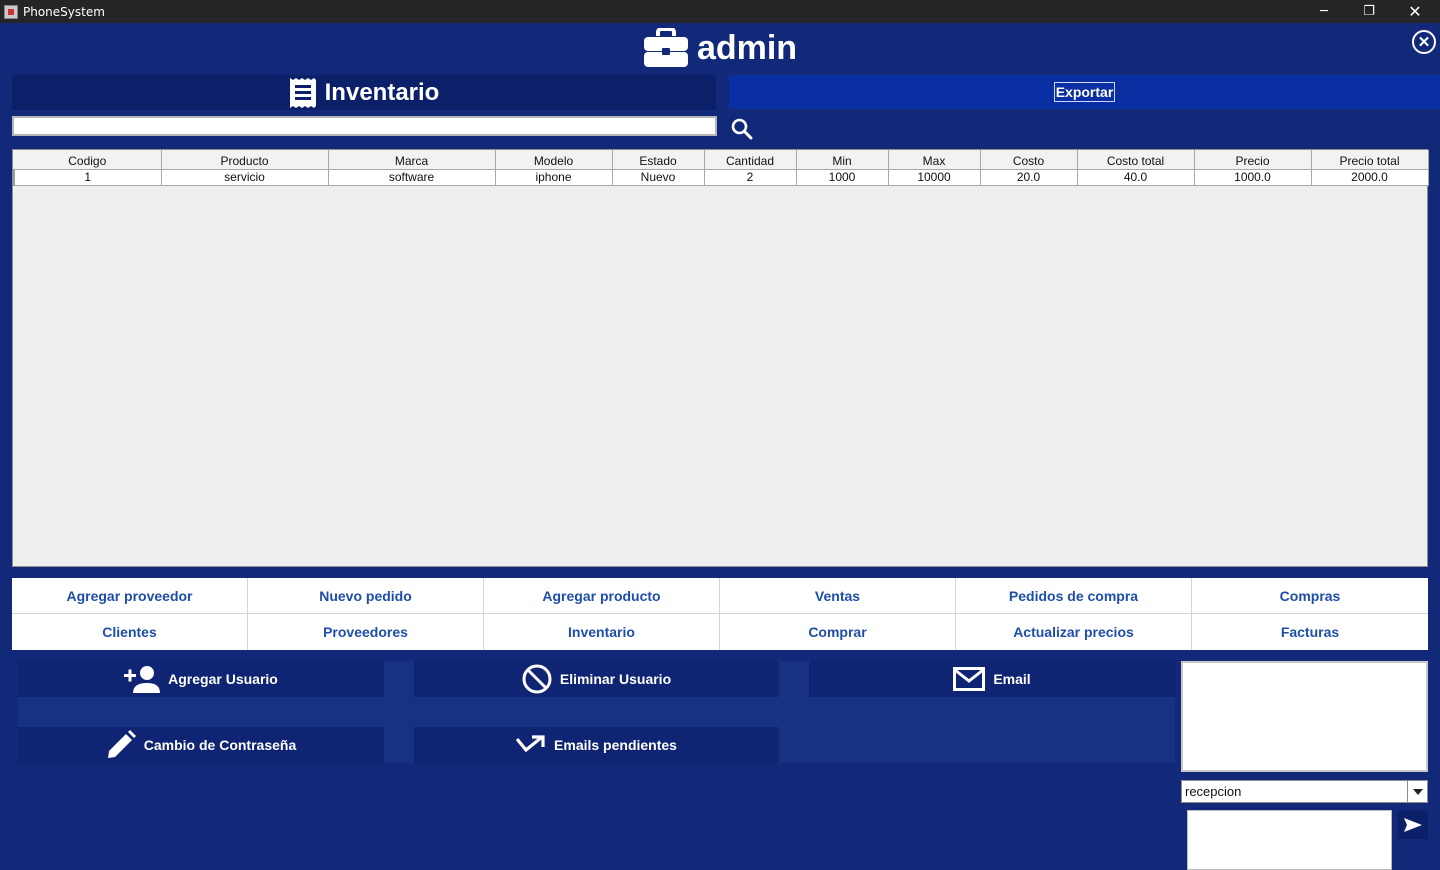 The image size is (1440, 870). What do you see at coordinates (302, 92) in the screenshot?
I see `receipt-icon` at bounding box center [302, 92].